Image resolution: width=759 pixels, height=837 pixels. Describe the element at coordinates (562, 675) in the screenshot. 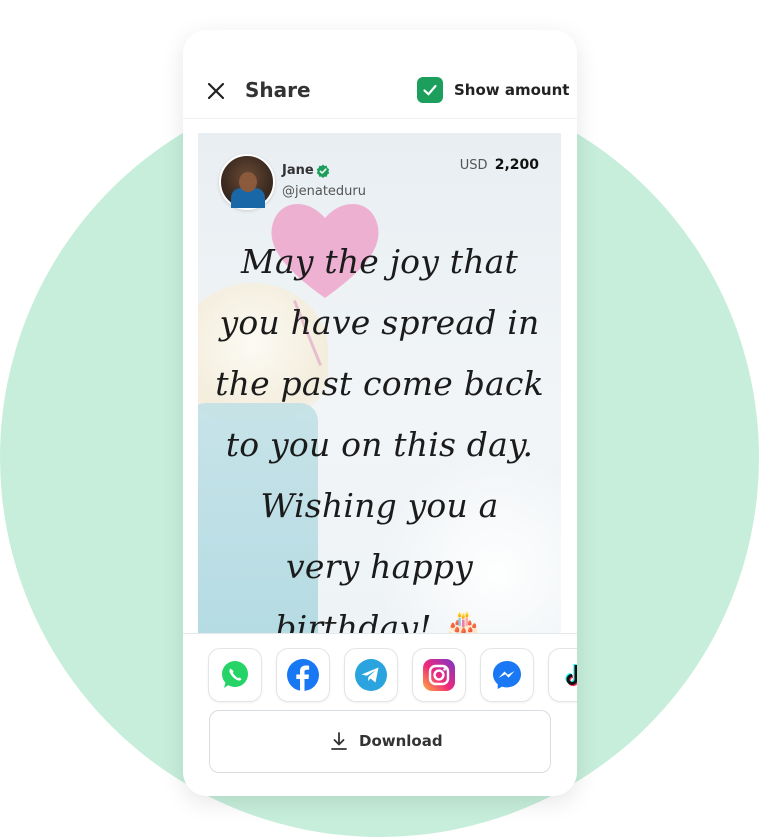

I see `share-tiktok-button` at that location.